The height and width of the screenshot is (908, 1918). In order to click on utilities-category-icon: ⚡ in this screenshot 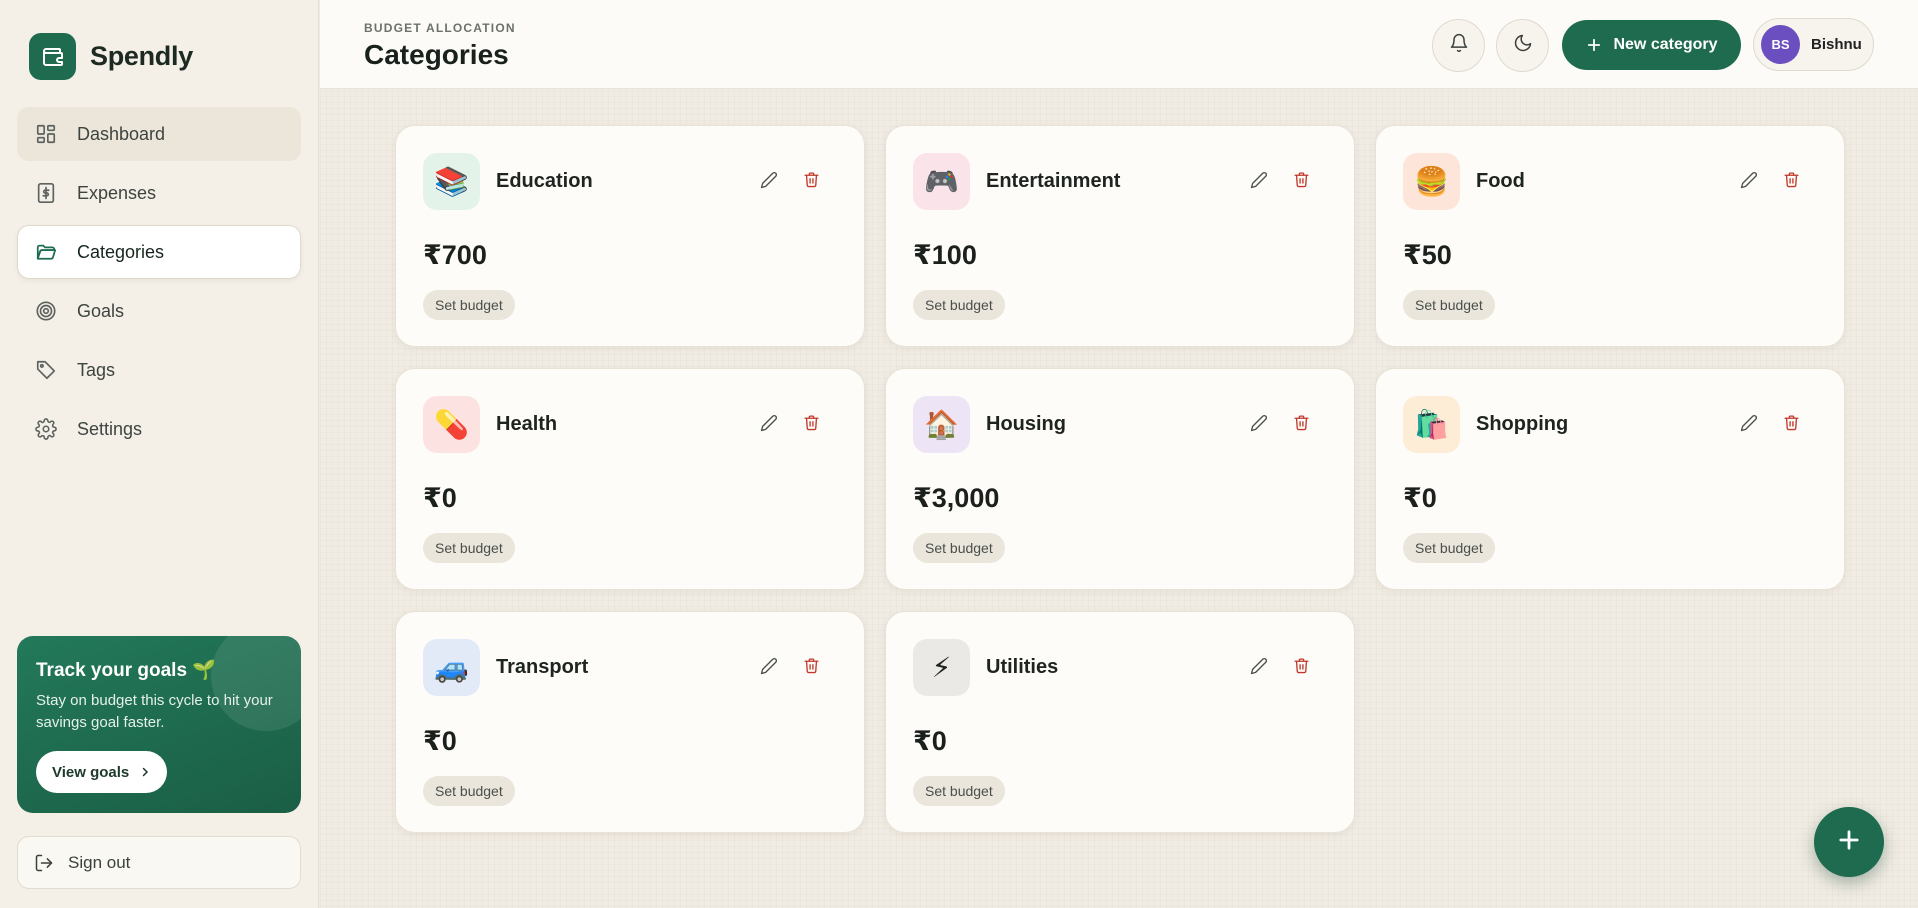, I will do `click(941, 667)`.